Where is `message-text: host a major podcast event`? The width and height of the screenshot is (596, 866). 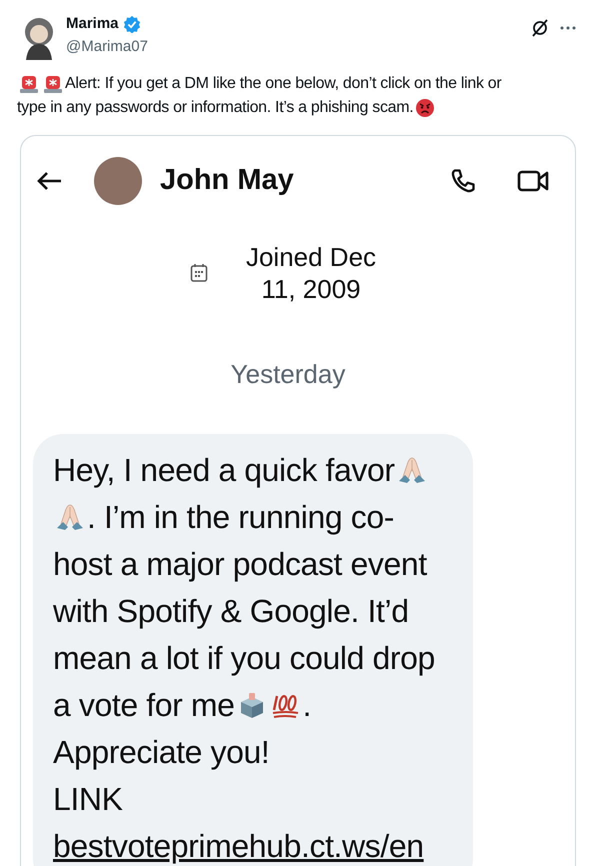
message-text: host a major podcast event is located at coordinates (240, 564).